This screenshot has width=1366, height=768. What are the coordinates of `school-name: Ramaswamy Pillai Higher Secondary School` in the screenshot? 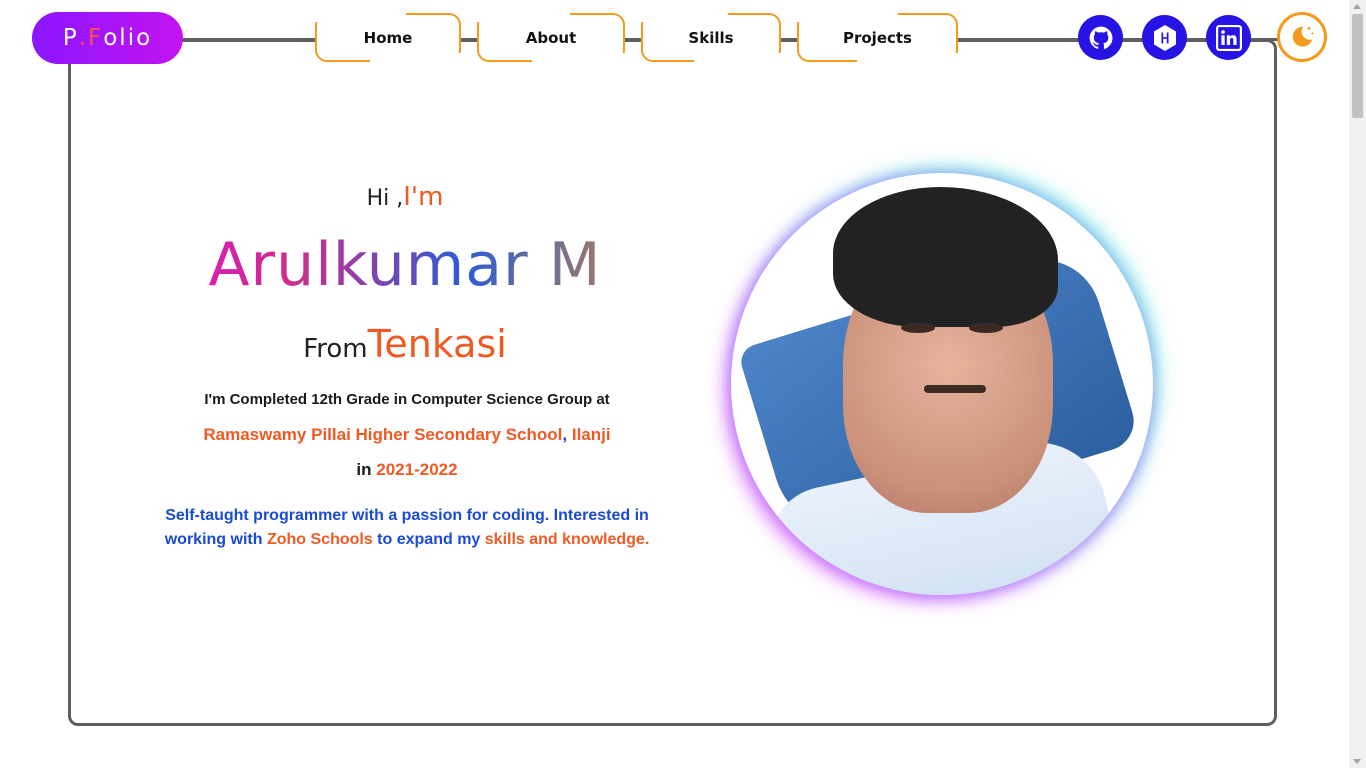 It's located at (383, 434).